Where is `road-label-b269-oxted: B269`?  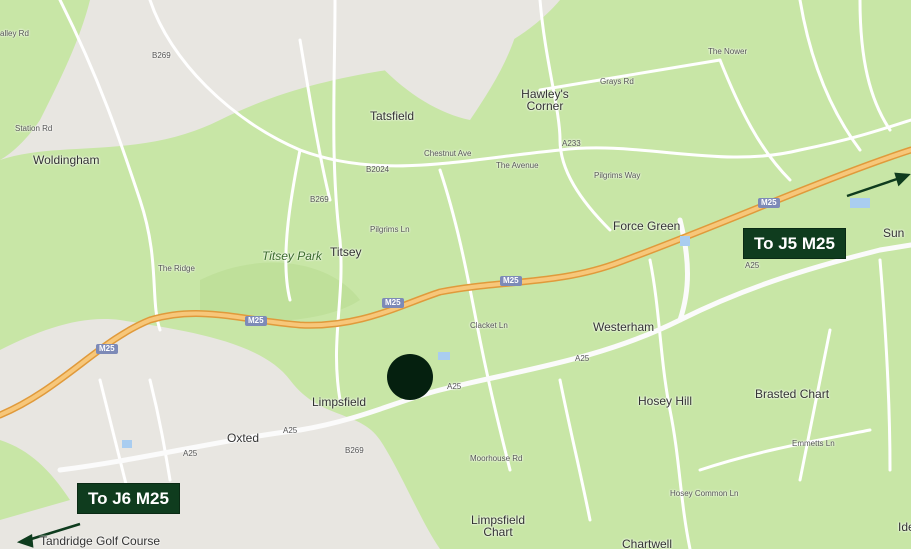
road-label-b269-oxted: B269 is located at coordinates (354, 450).